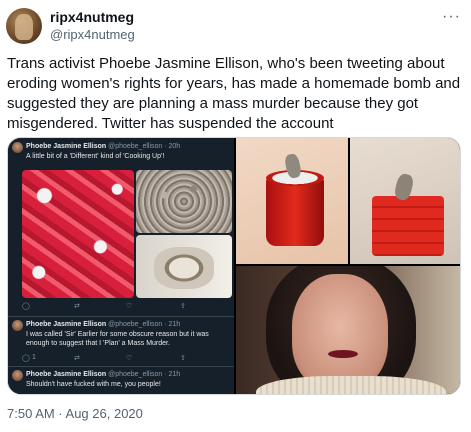  I want to click on embedded-tweet-actions: ◯ ⇄ ♡ ⇪, so click(122, 306).